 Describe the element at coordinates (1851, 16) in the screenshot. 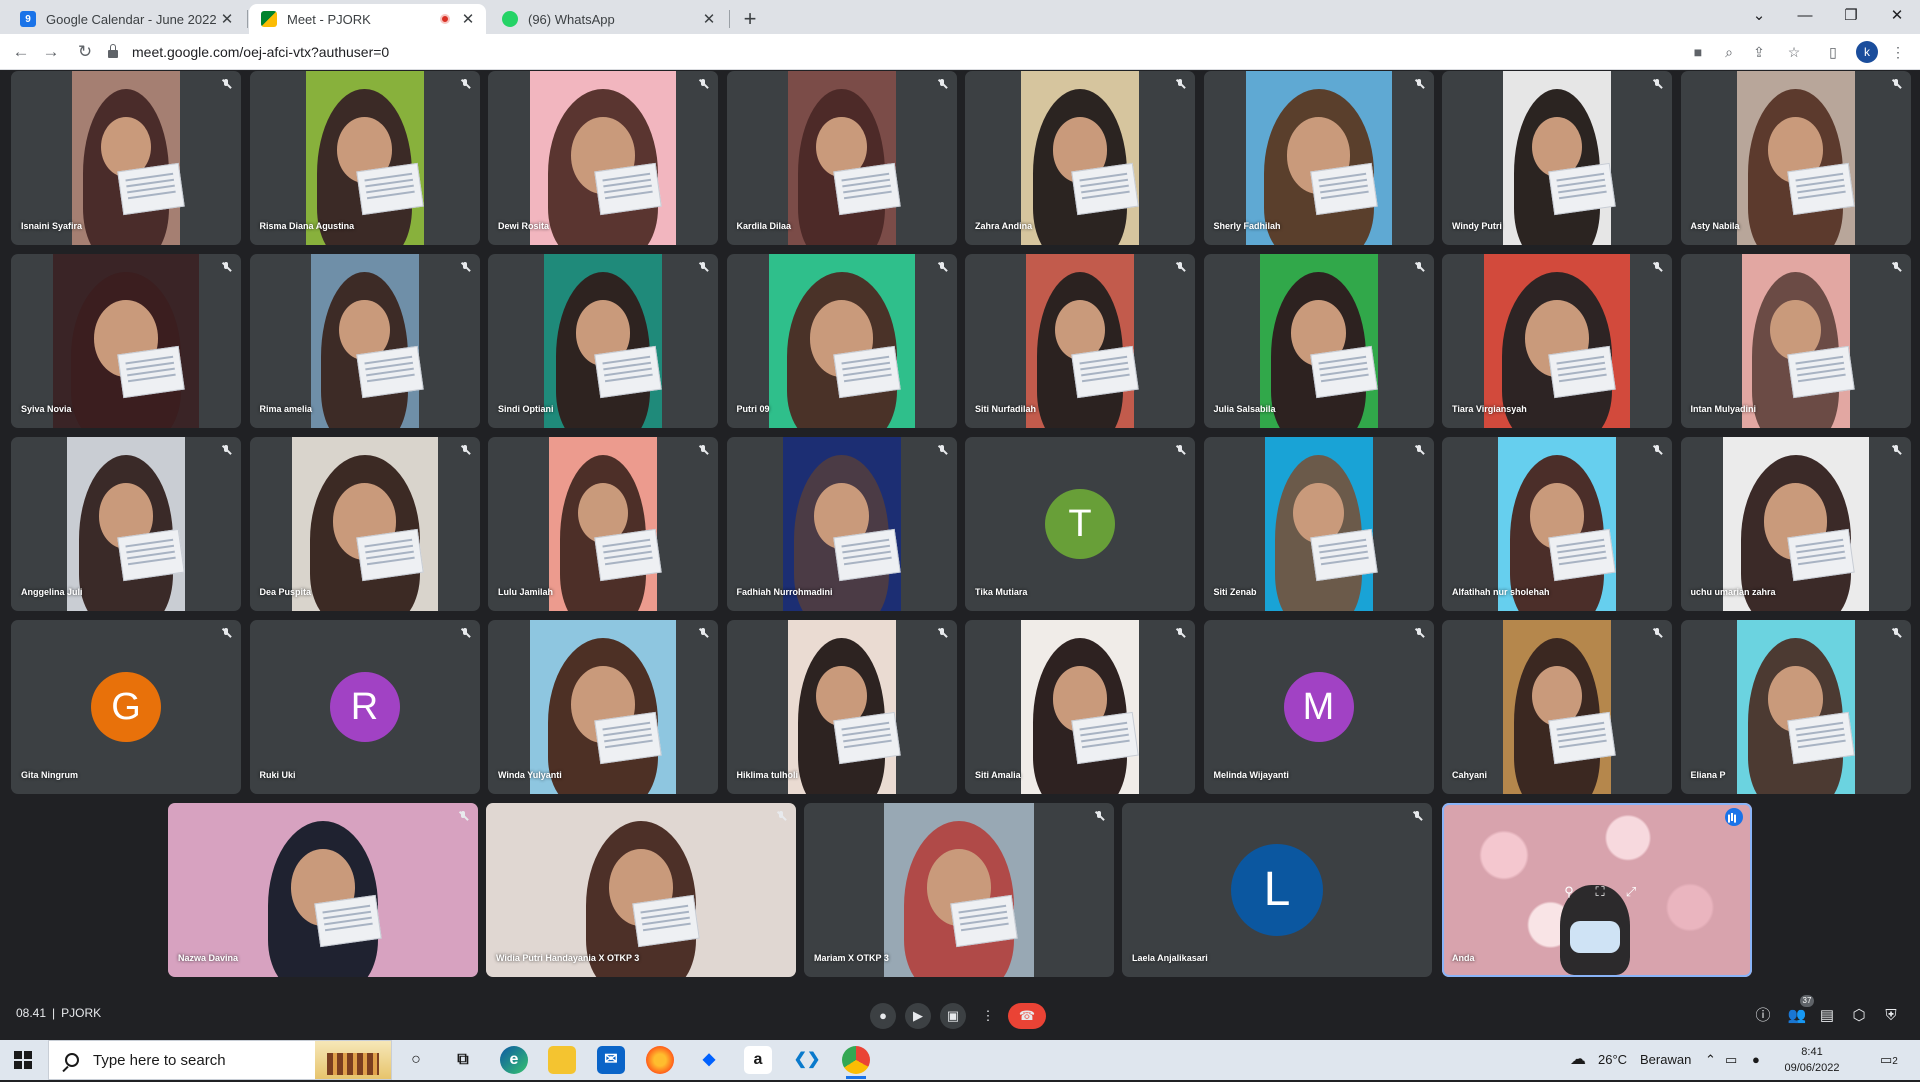

I see `restore-icon: ❐` at that location.